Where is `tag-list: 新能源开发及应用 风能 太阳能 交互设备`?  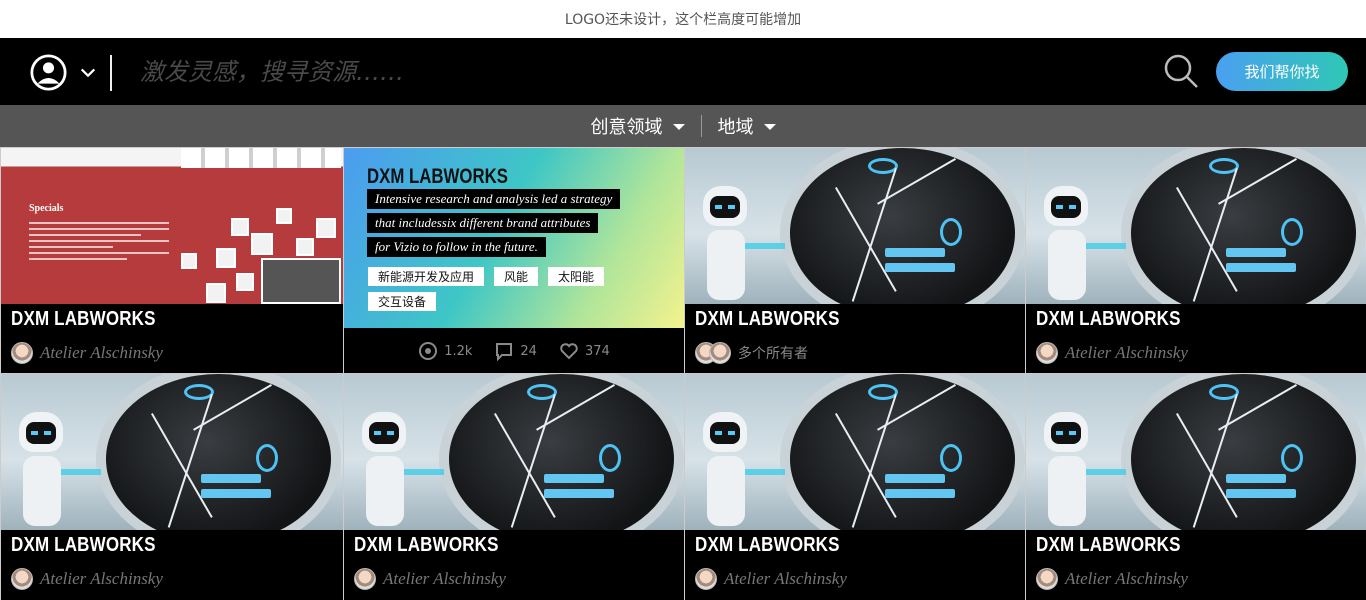 tag-list: 新能源开发及应用 风能 太阳能 交互设备 is located at coordinates (508, 289).